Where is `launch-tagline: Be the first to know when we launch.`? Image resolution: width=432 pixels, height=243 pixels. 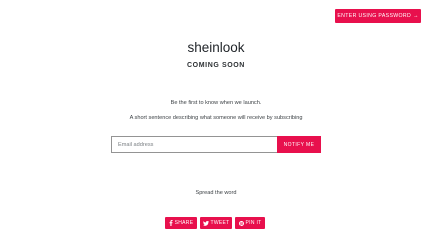 launch-tagline: Be the first to know when we launch. is located at coordinates (216, 103).